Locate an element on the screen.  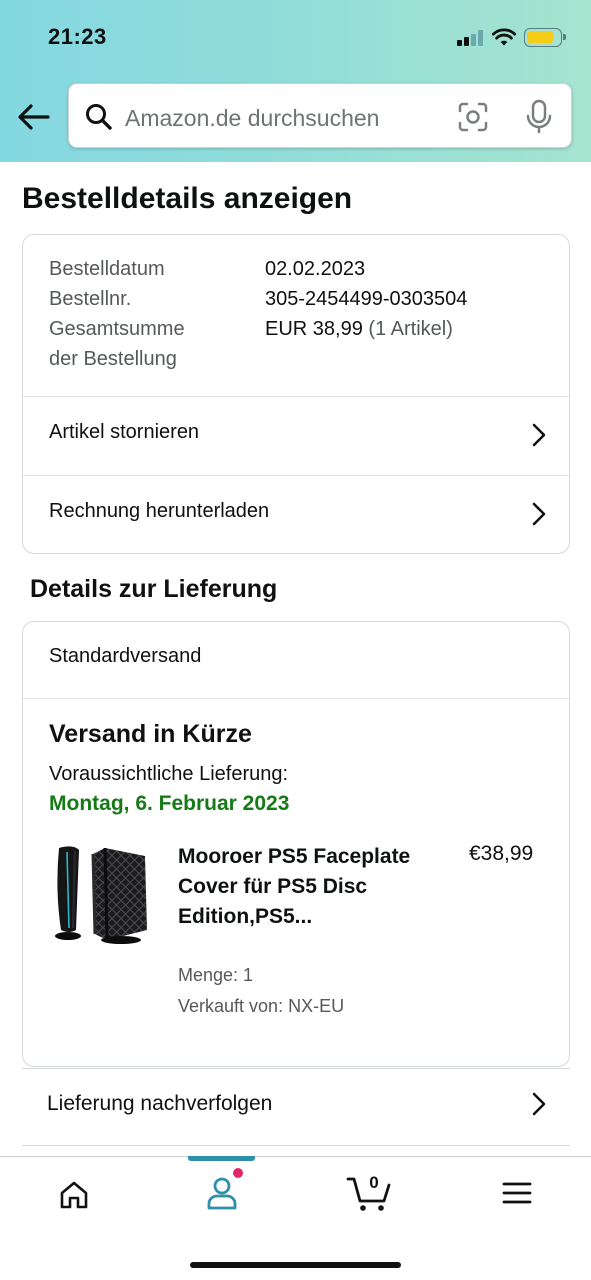
page-title: Bestelldetails anzeigen is located at coordinates (187, 198).